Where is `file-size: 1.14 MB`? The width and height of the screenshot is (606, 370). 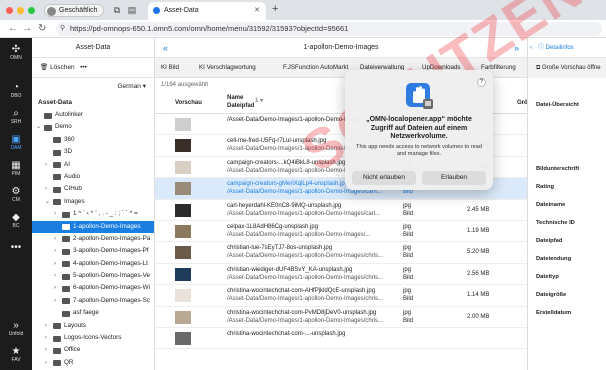
file-size: 1.14 MB is located at coordinates (478, 295).